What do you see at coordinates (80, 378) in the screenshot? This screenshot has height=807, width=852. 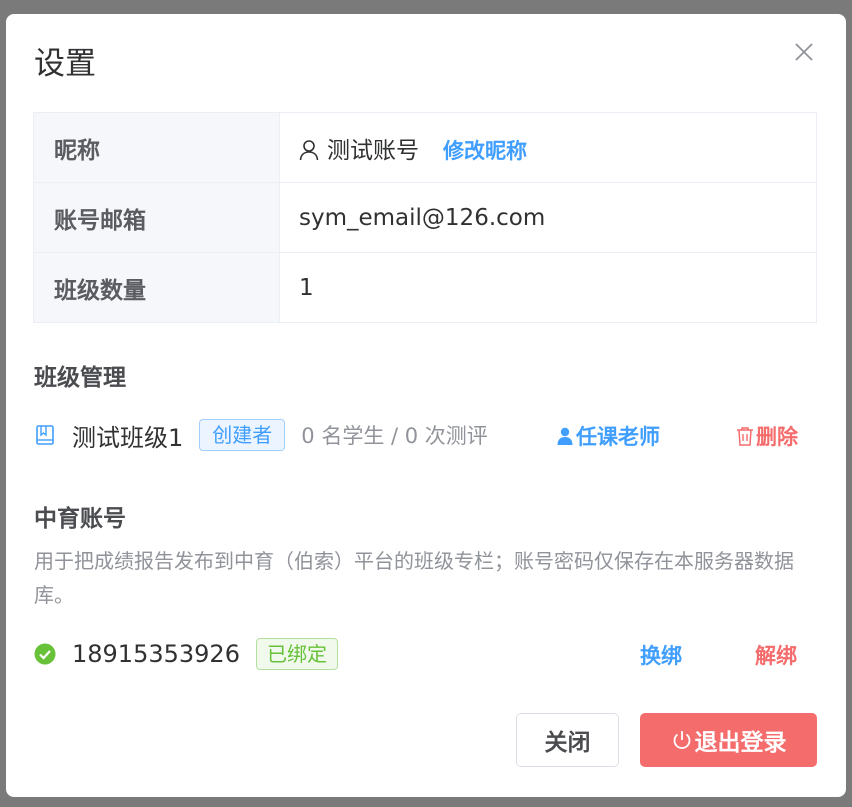 I see `class-management-title: 班级管理` at bounding box center [80, 378].